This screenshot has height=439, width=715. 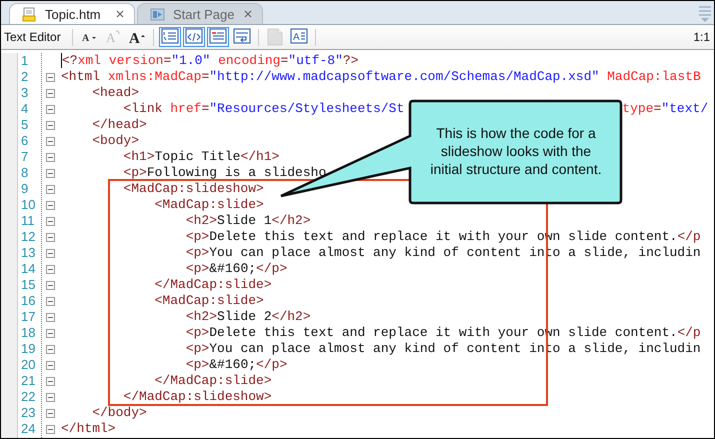 What do you see at coordinates (28, 285) in the screenshot?
I see `line-number: 15` at bounding box center [28, 285].